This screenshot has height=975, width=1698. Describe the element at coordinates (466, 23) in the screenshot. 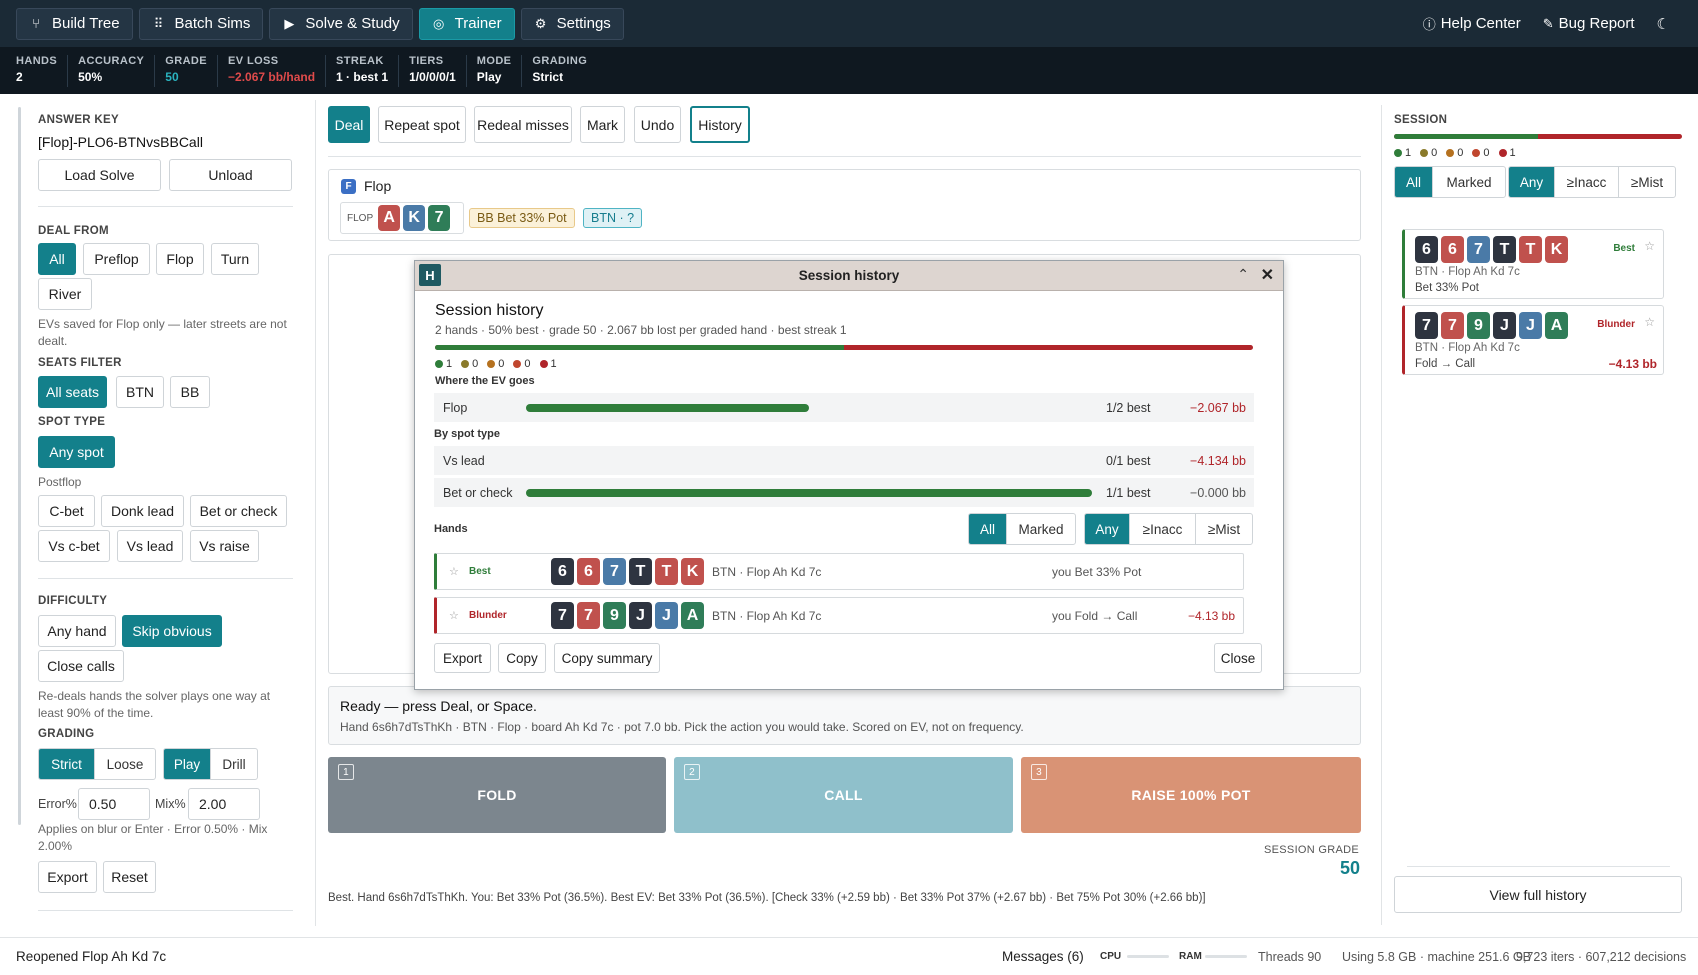

I see `nav-trainer: ◎ Trainer` at that location.